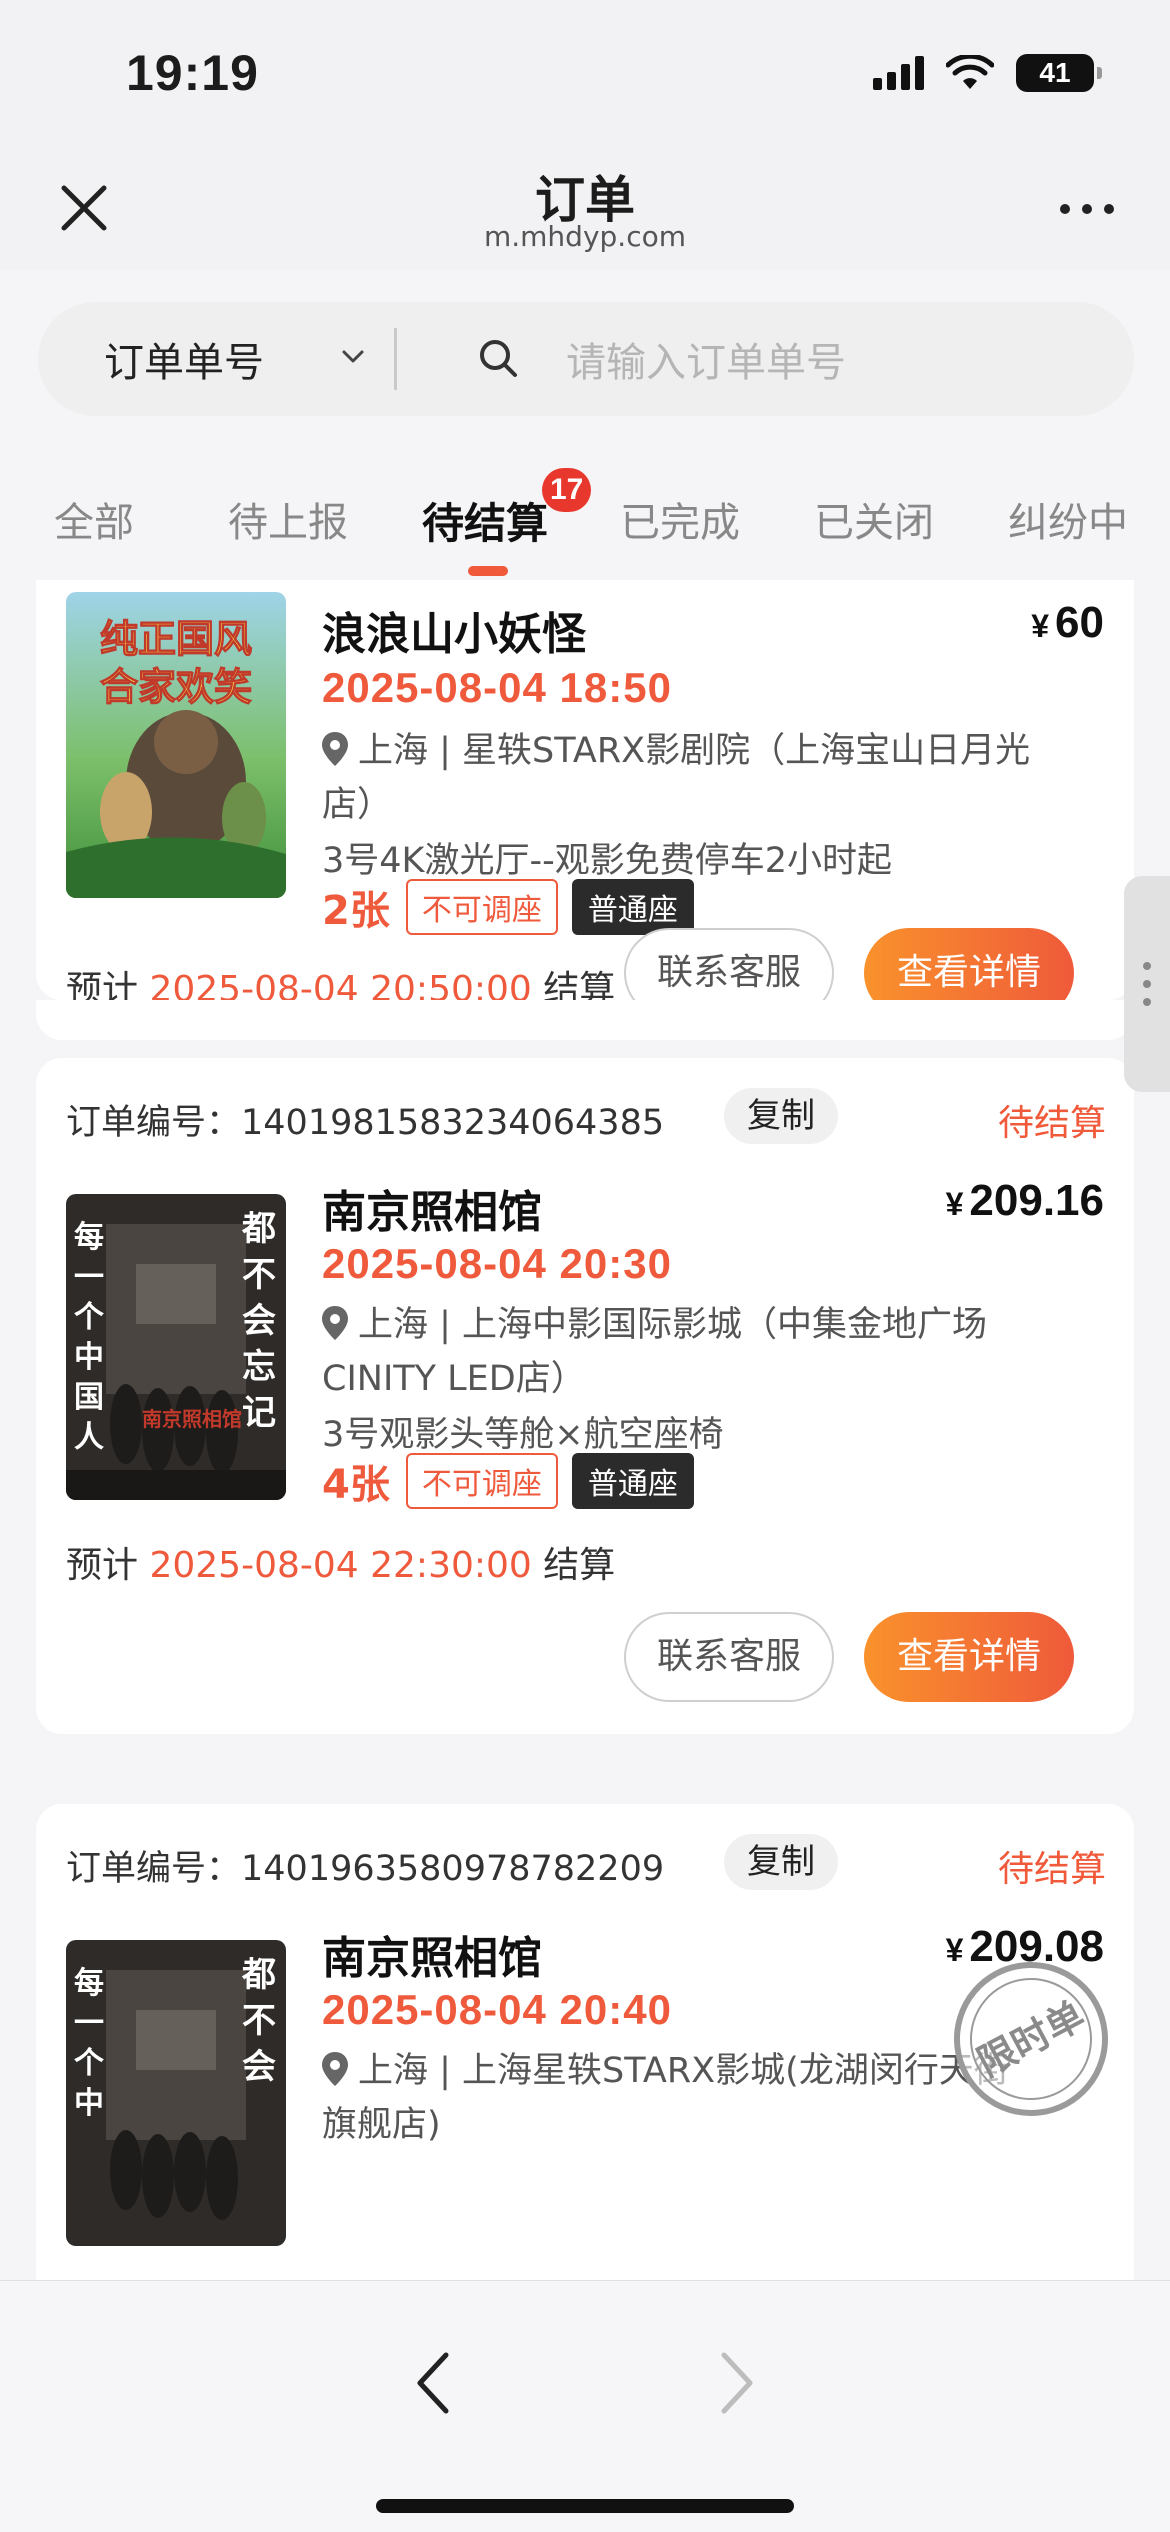 The width and height of the screenshot is (1170, 2532). I want to click on order-number-value: 1401981583234064385, so click(453, 1123).